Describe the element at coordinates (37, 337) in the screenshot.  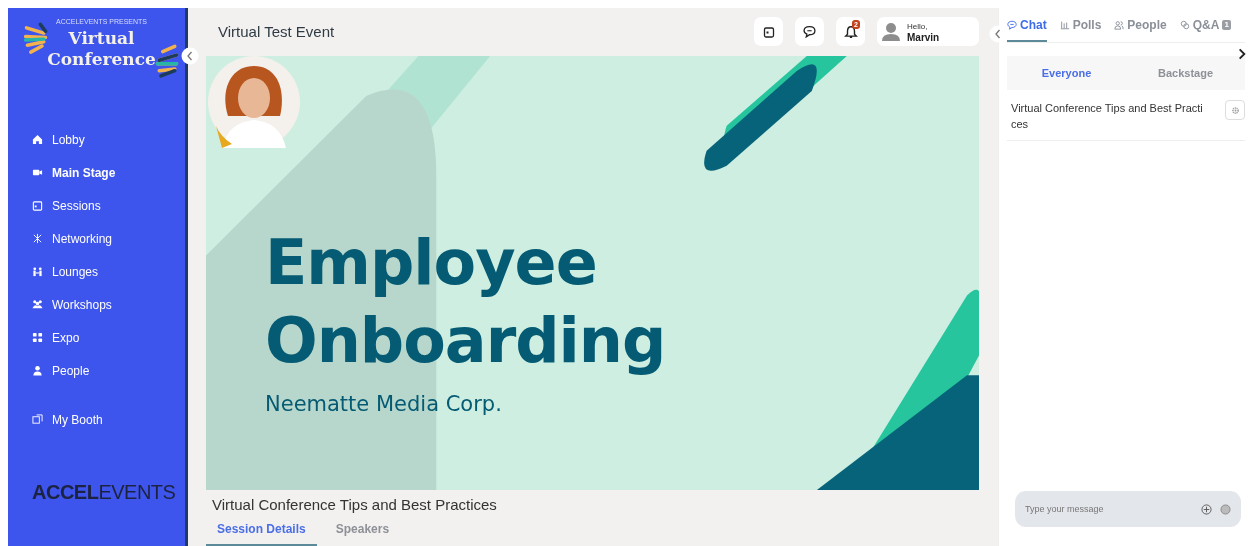
I see `grid-icon` at that location.